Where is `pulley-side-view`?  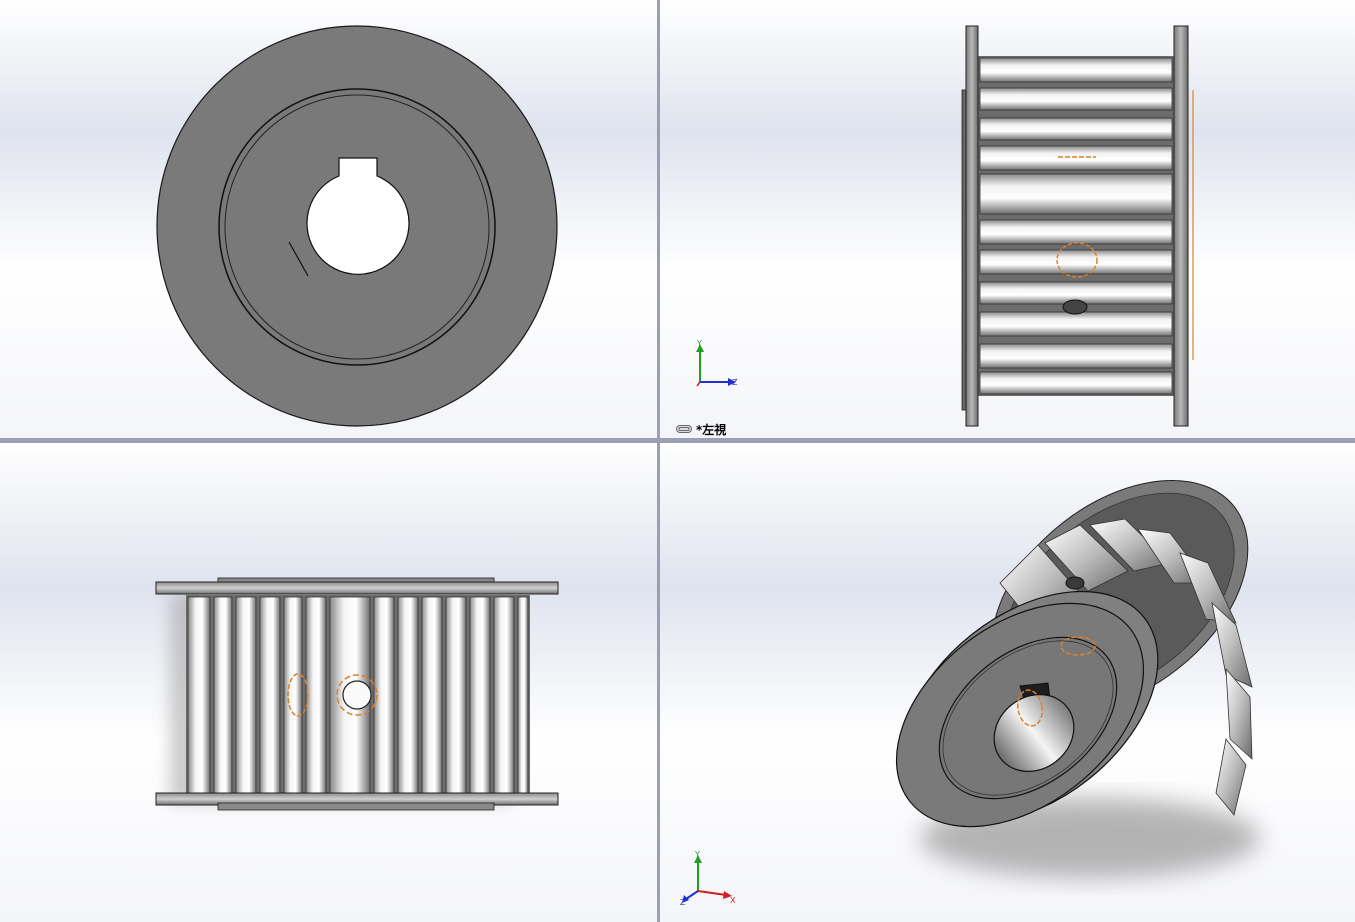 pulley-side-view is located at coordinates (1077, 226).